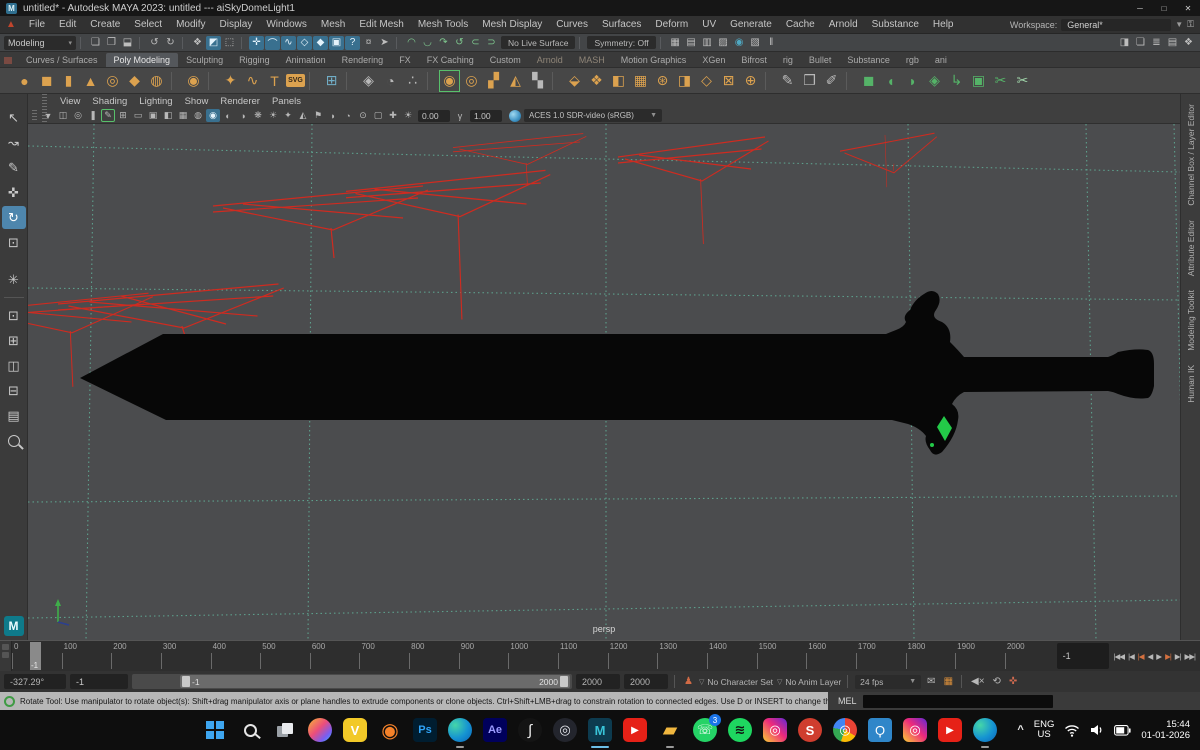  What do you see at coordinates (186, 681) in the screenshot?
I see `range-start-handle` at bounding box center [186, 681].